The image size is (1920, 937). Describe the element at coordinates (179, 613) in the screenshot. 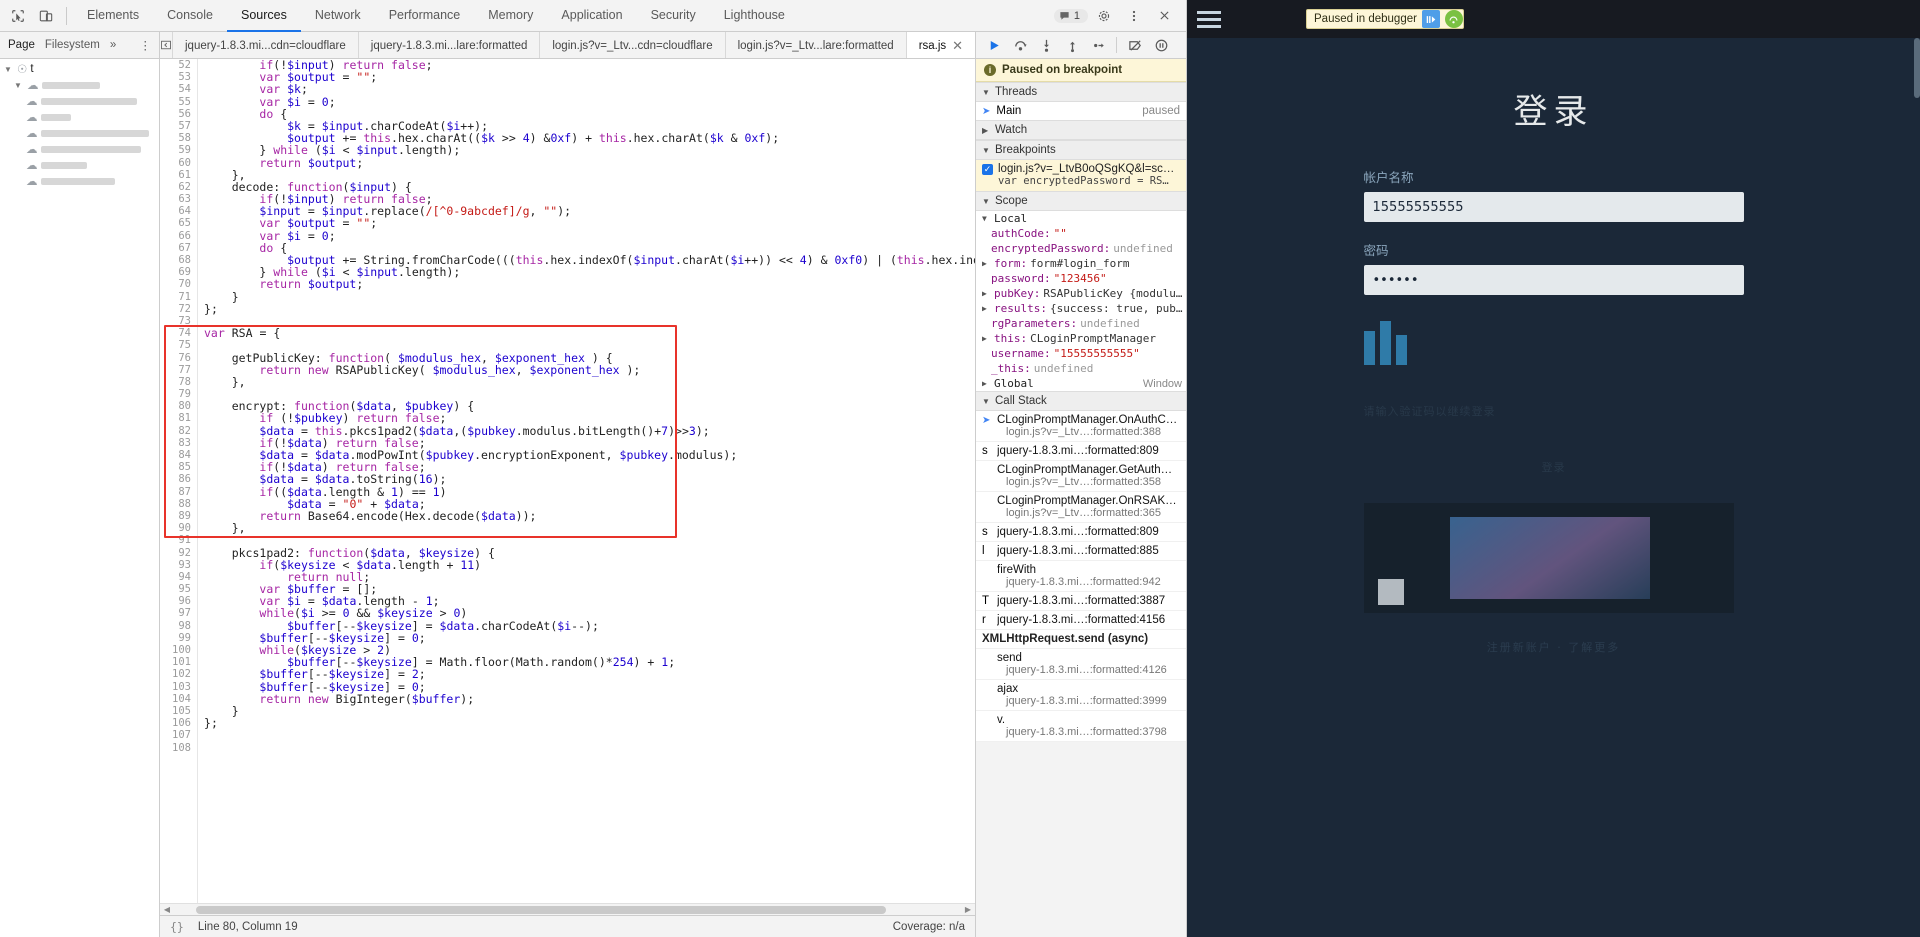

I see `line-number: 97` at that location.